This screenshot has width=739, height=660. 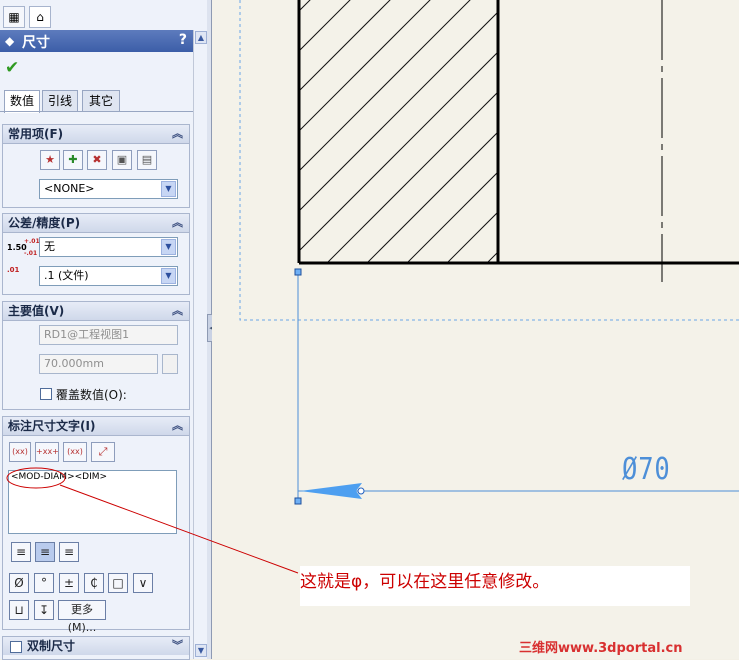 What do you see at coordinates (646, 469) in the screenshot?
I see `dimension-value-text: Ø70` at bounding box center [646, 469].